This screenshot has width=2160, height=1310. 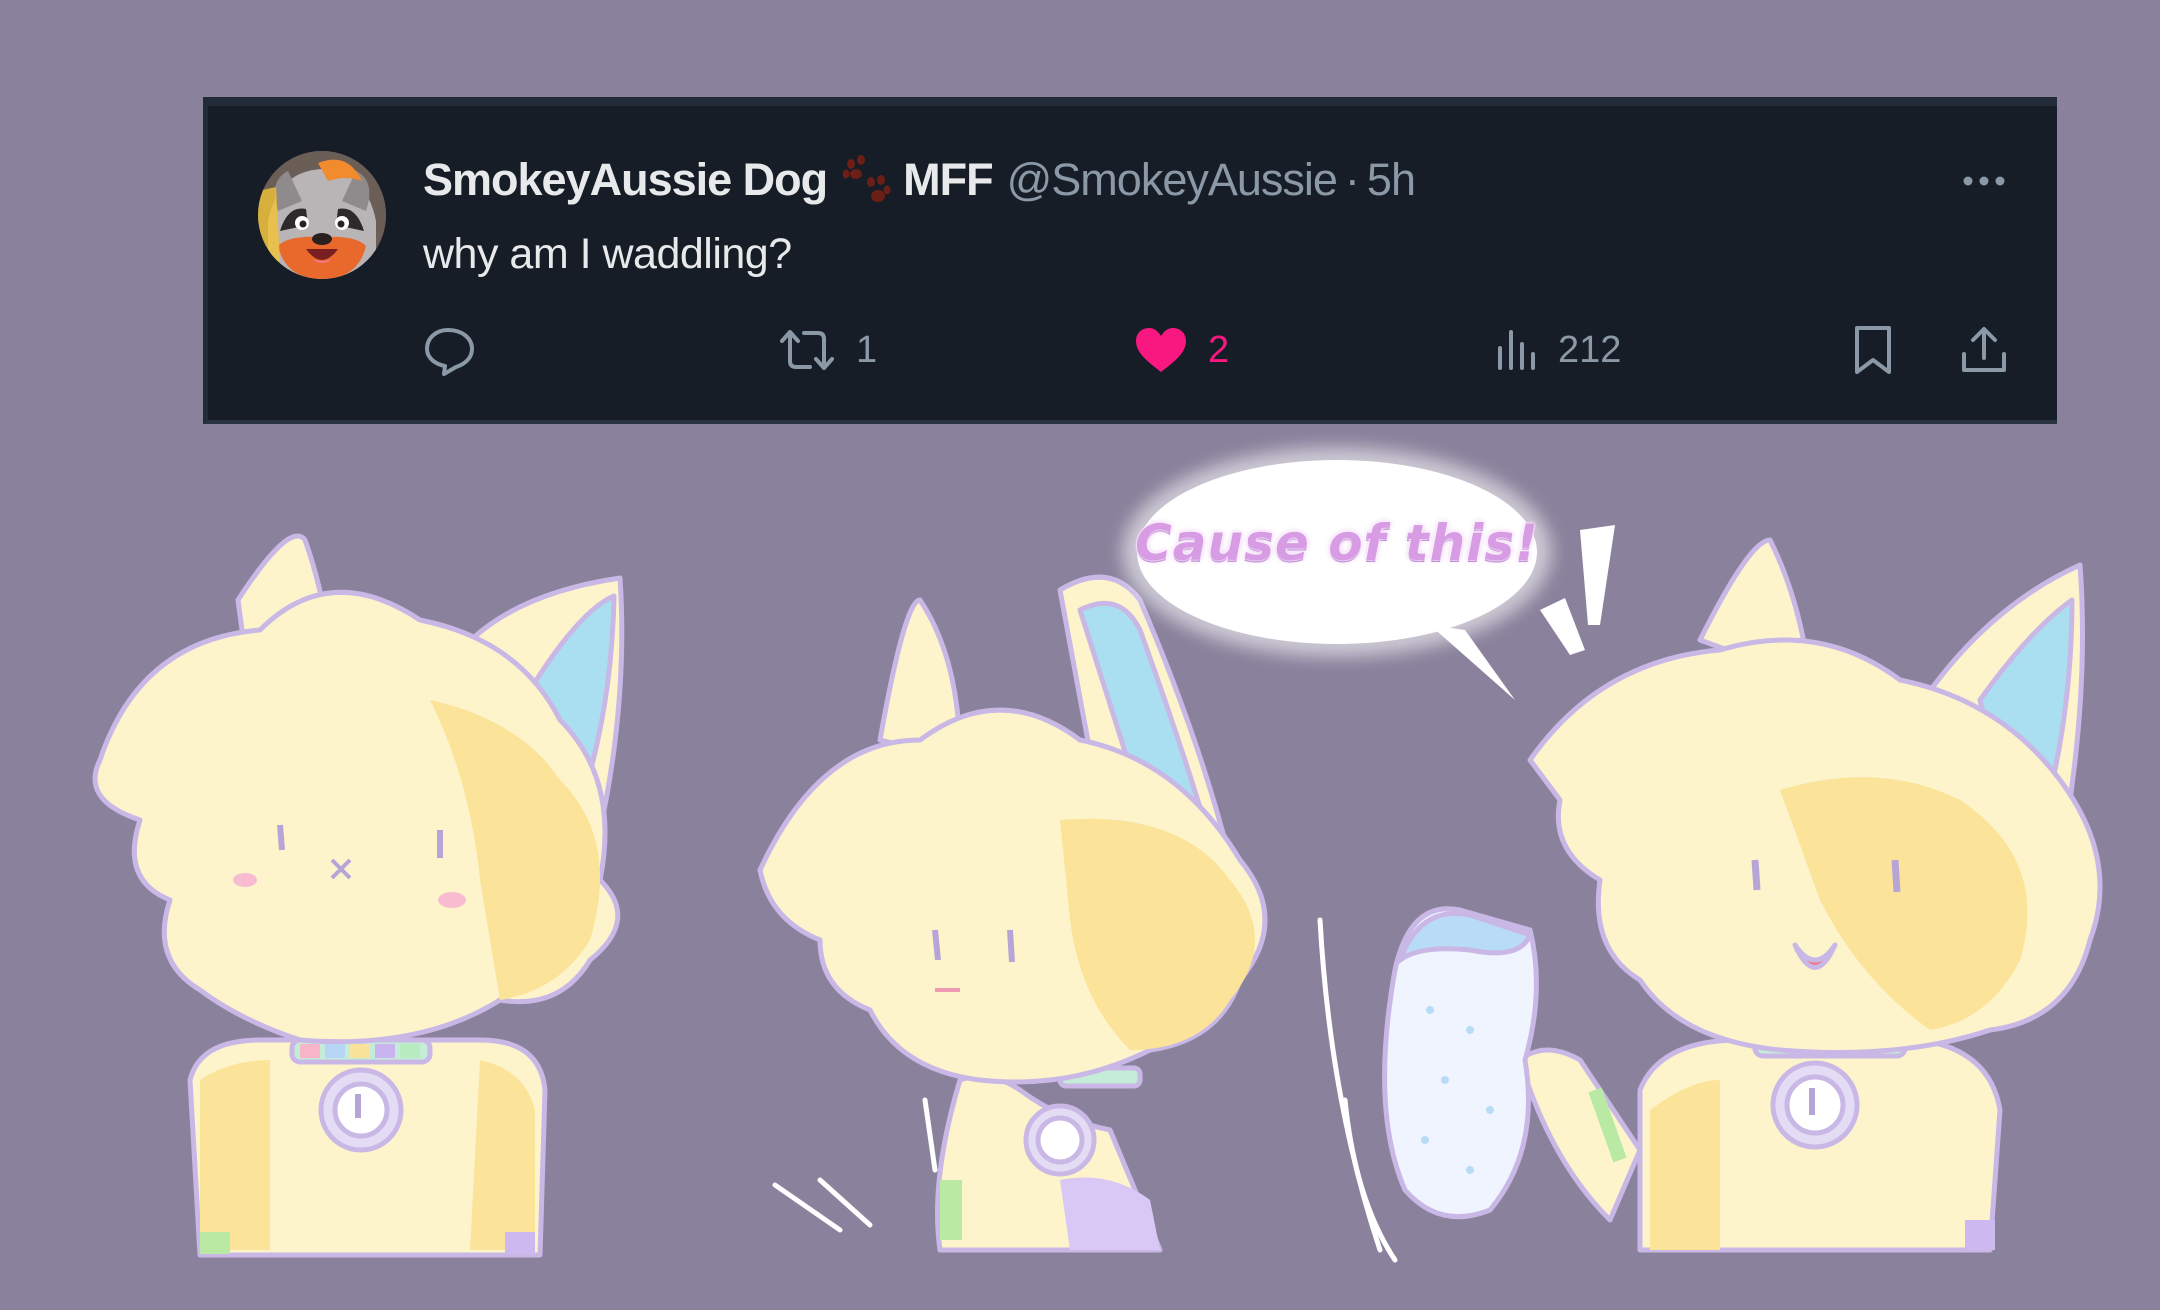 I want to click on bookmark-icon, so click(x=1873, y=350).